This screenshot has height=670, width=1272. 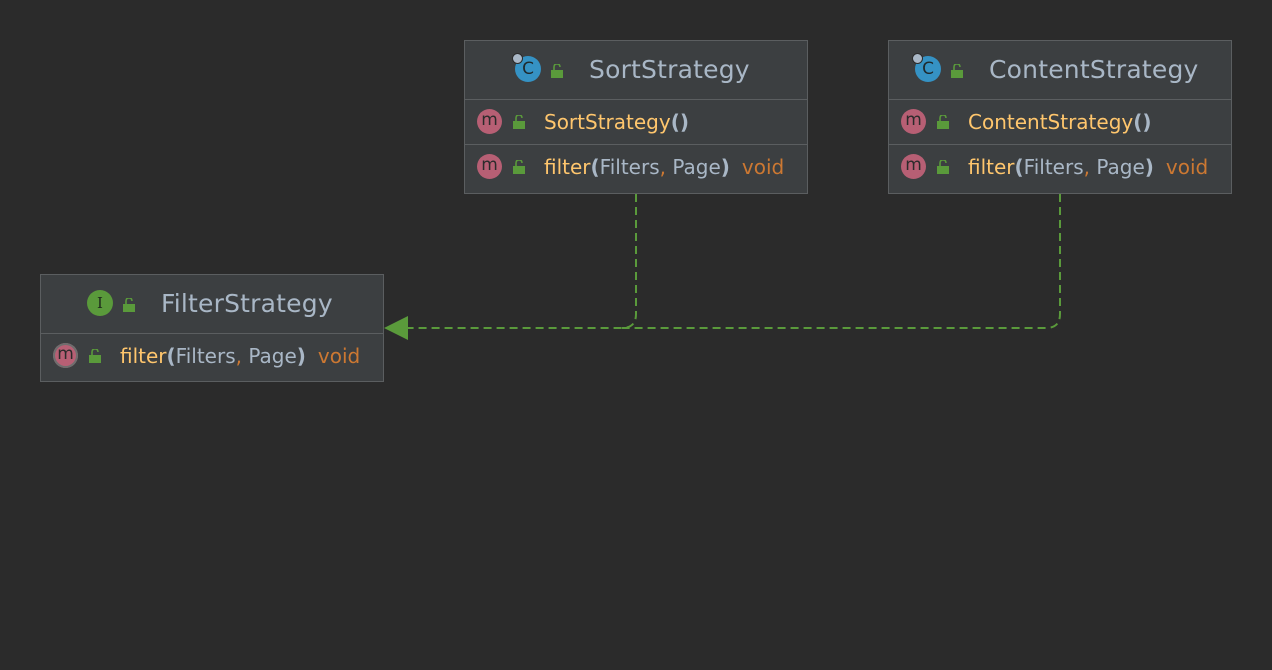 I want to click on node-header: I FilterStrategy, so click(x=212, y=304).